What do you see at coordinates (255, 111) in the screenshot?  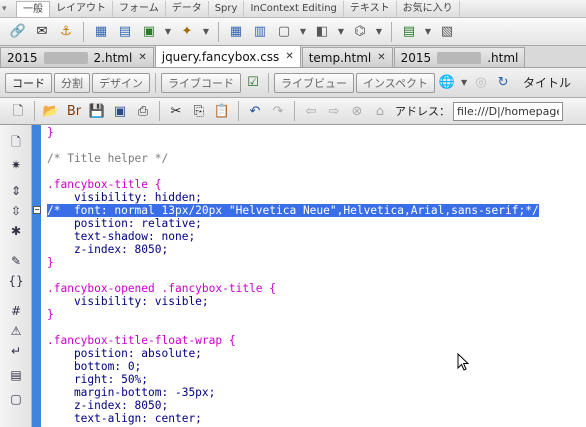 I see `undo-icon: ↶` at bounding box center [255, 111].